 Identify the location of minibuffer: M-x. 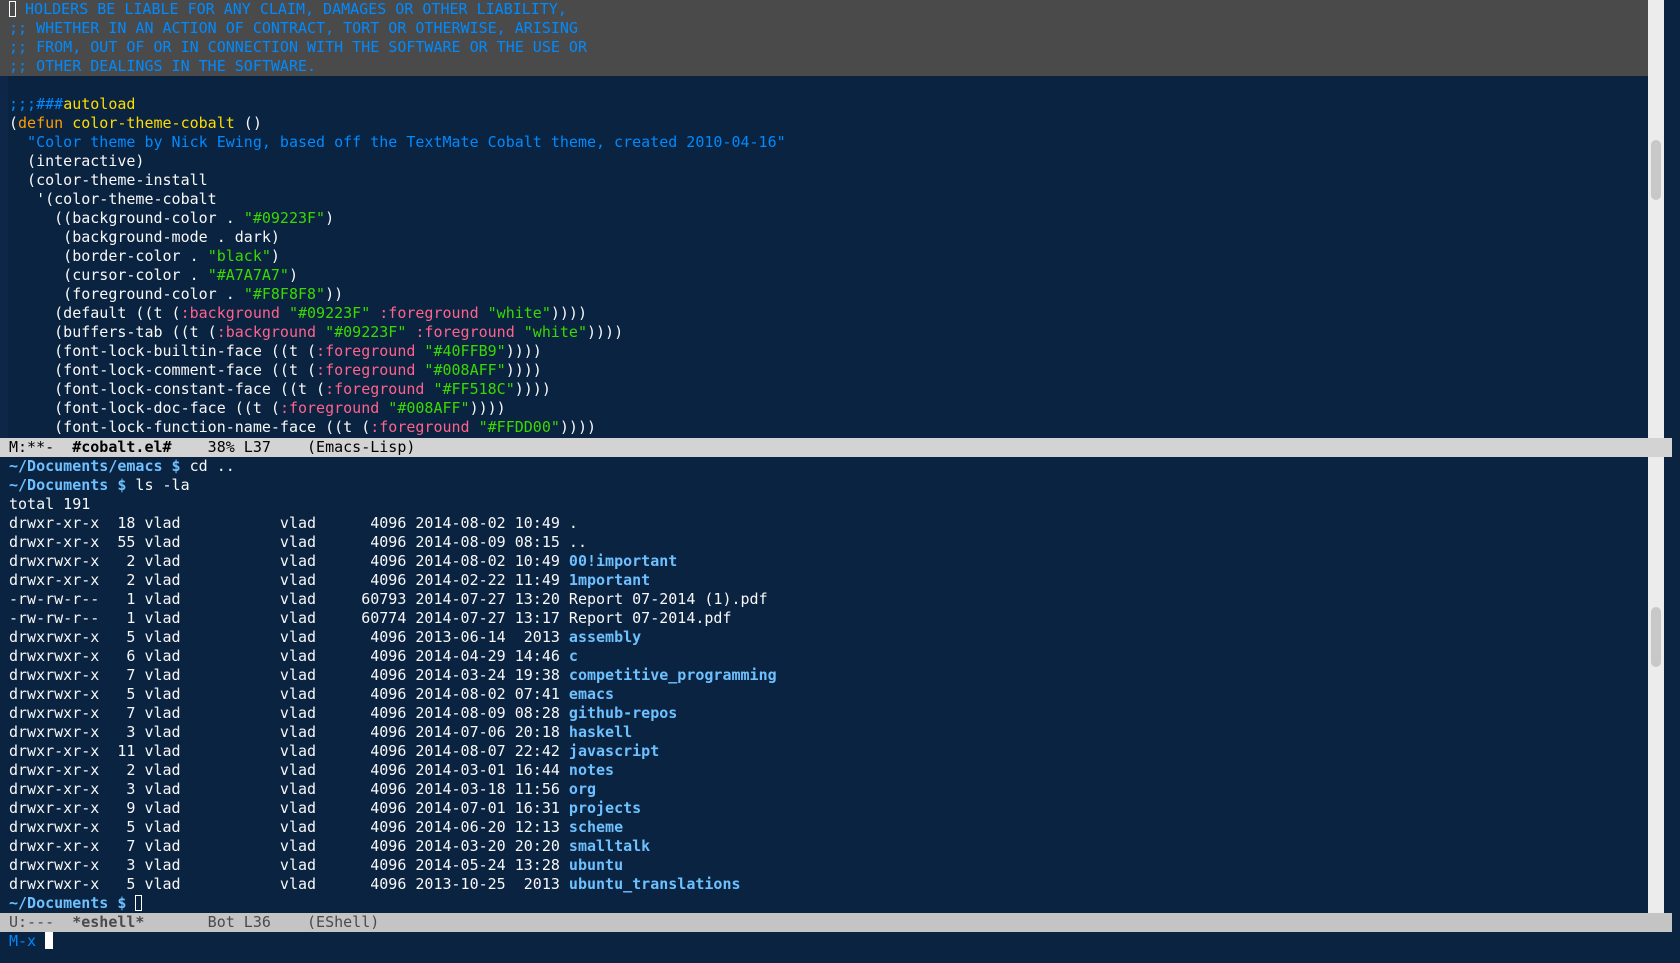
(31, 941).